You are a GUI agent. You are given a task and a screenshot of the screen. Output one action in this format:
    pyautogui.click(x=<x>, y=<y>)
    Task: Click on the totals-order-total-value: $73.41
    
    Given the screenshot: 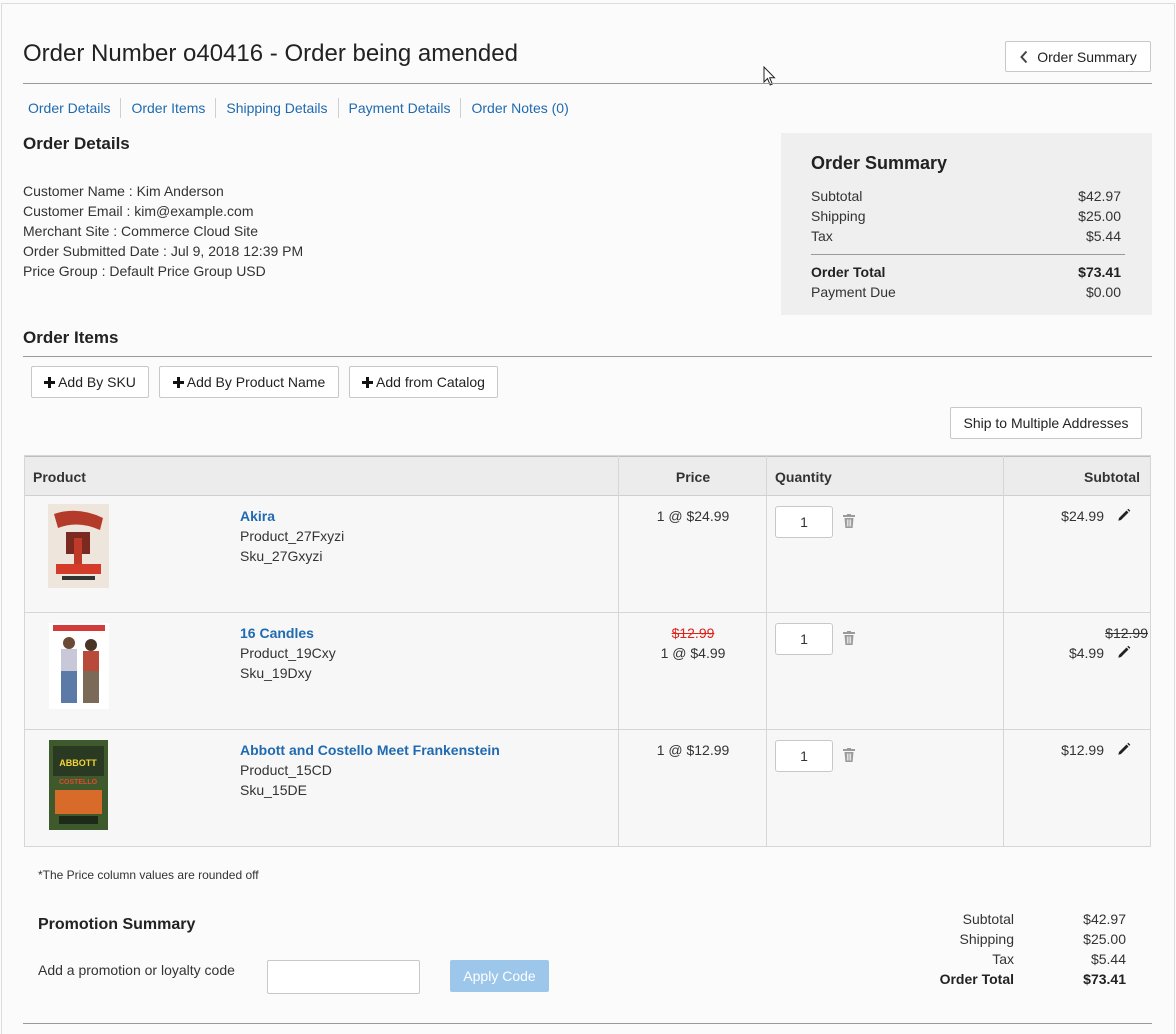 What is the action you would take?
    pyautogui.click(x=1104, y=979)
    